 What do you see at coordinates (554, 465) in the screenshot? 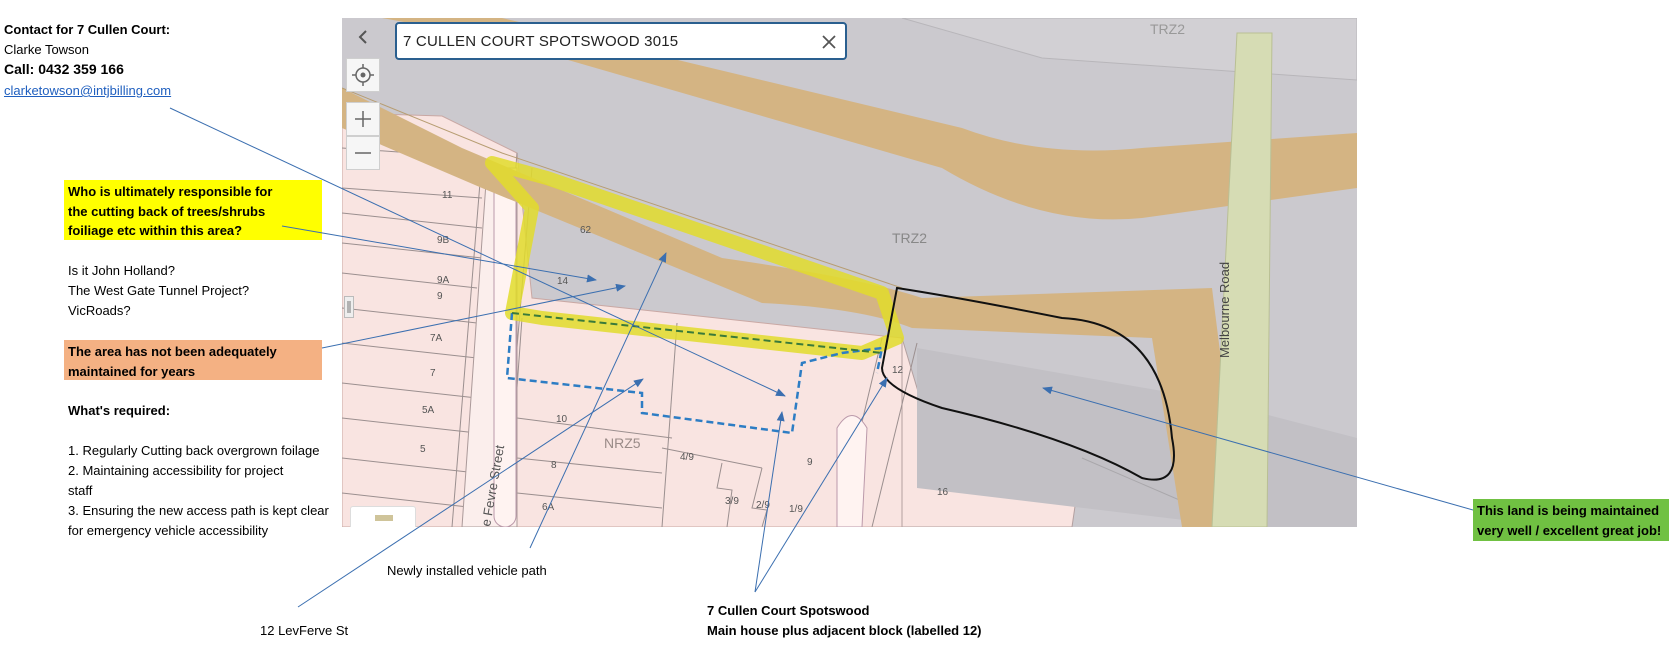
I see `lot-number: 8` at bounding box center [554, 465].